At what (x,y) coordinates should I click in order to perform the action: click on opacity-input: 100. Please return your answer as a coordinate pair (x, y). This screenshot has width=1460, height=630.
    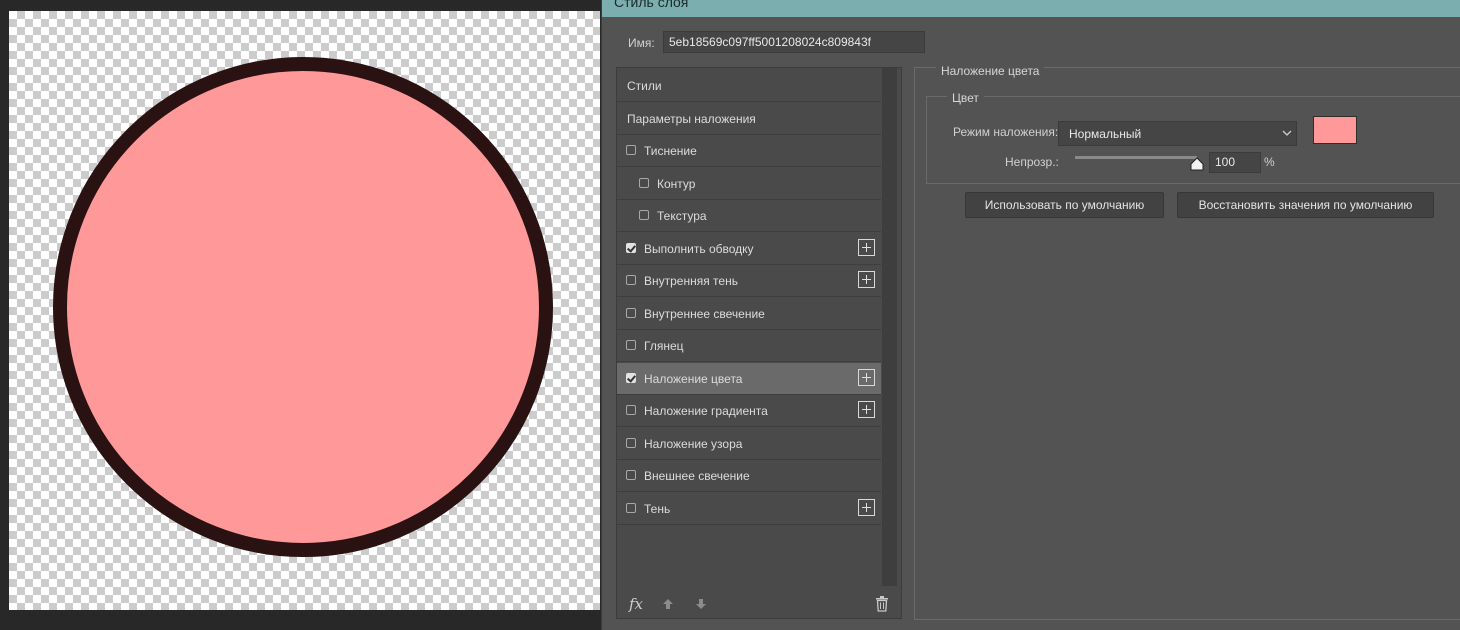
    Looking at the image, I should click on (1235, 162).